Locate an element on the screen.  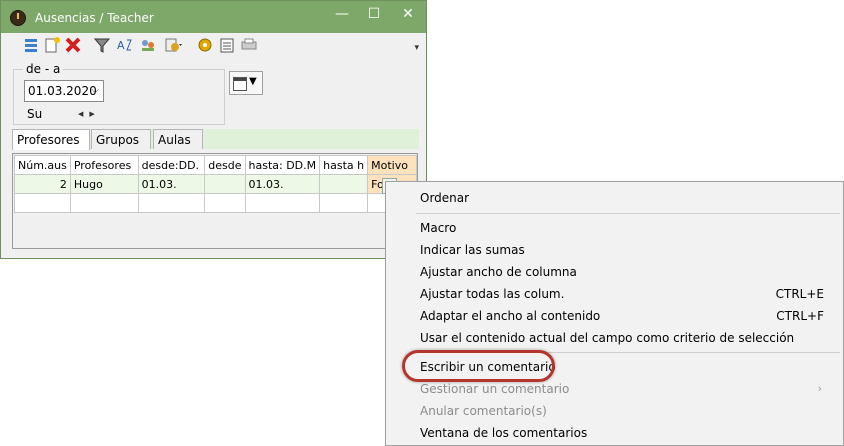
filter-icon is located at coordinates (102, 45).